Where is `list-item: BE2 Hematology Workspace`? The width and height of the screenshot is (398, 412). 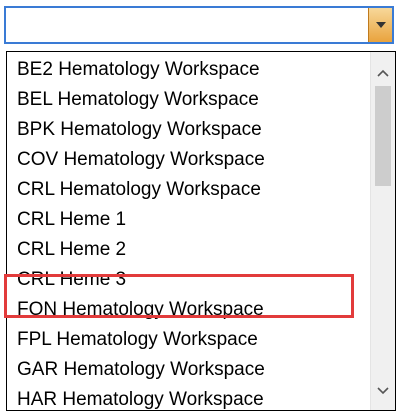
list-item: BE2 Hematology Workspace is located at coordinates (138, 70).